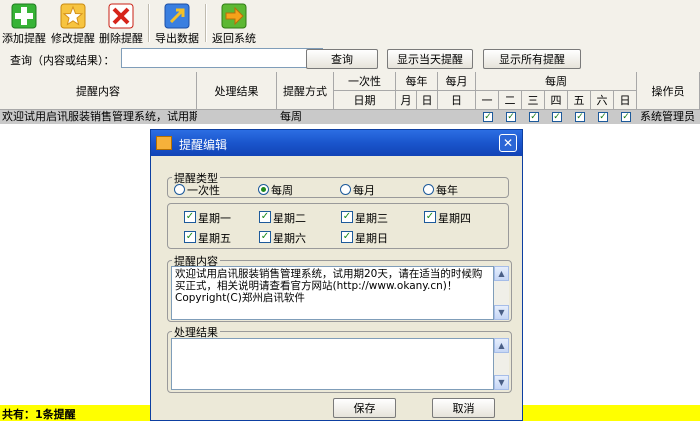  Describe the element at coordinates (602, 100) in the screenshot. I see `header-weekday-sat: 六` at that location.